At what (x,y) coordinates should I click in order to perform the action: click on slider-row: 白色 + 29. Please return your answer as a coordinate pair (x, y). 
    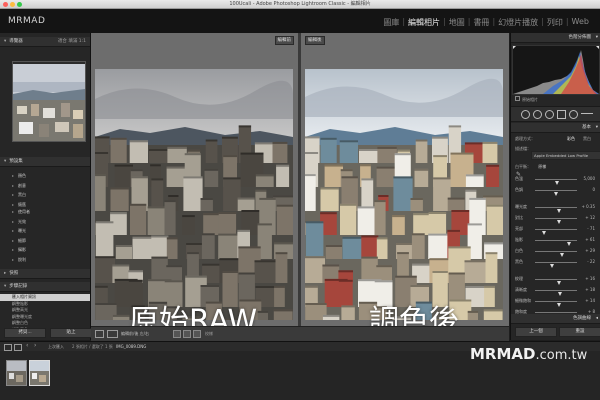
    Looking at the image, I should click on (555, 252).